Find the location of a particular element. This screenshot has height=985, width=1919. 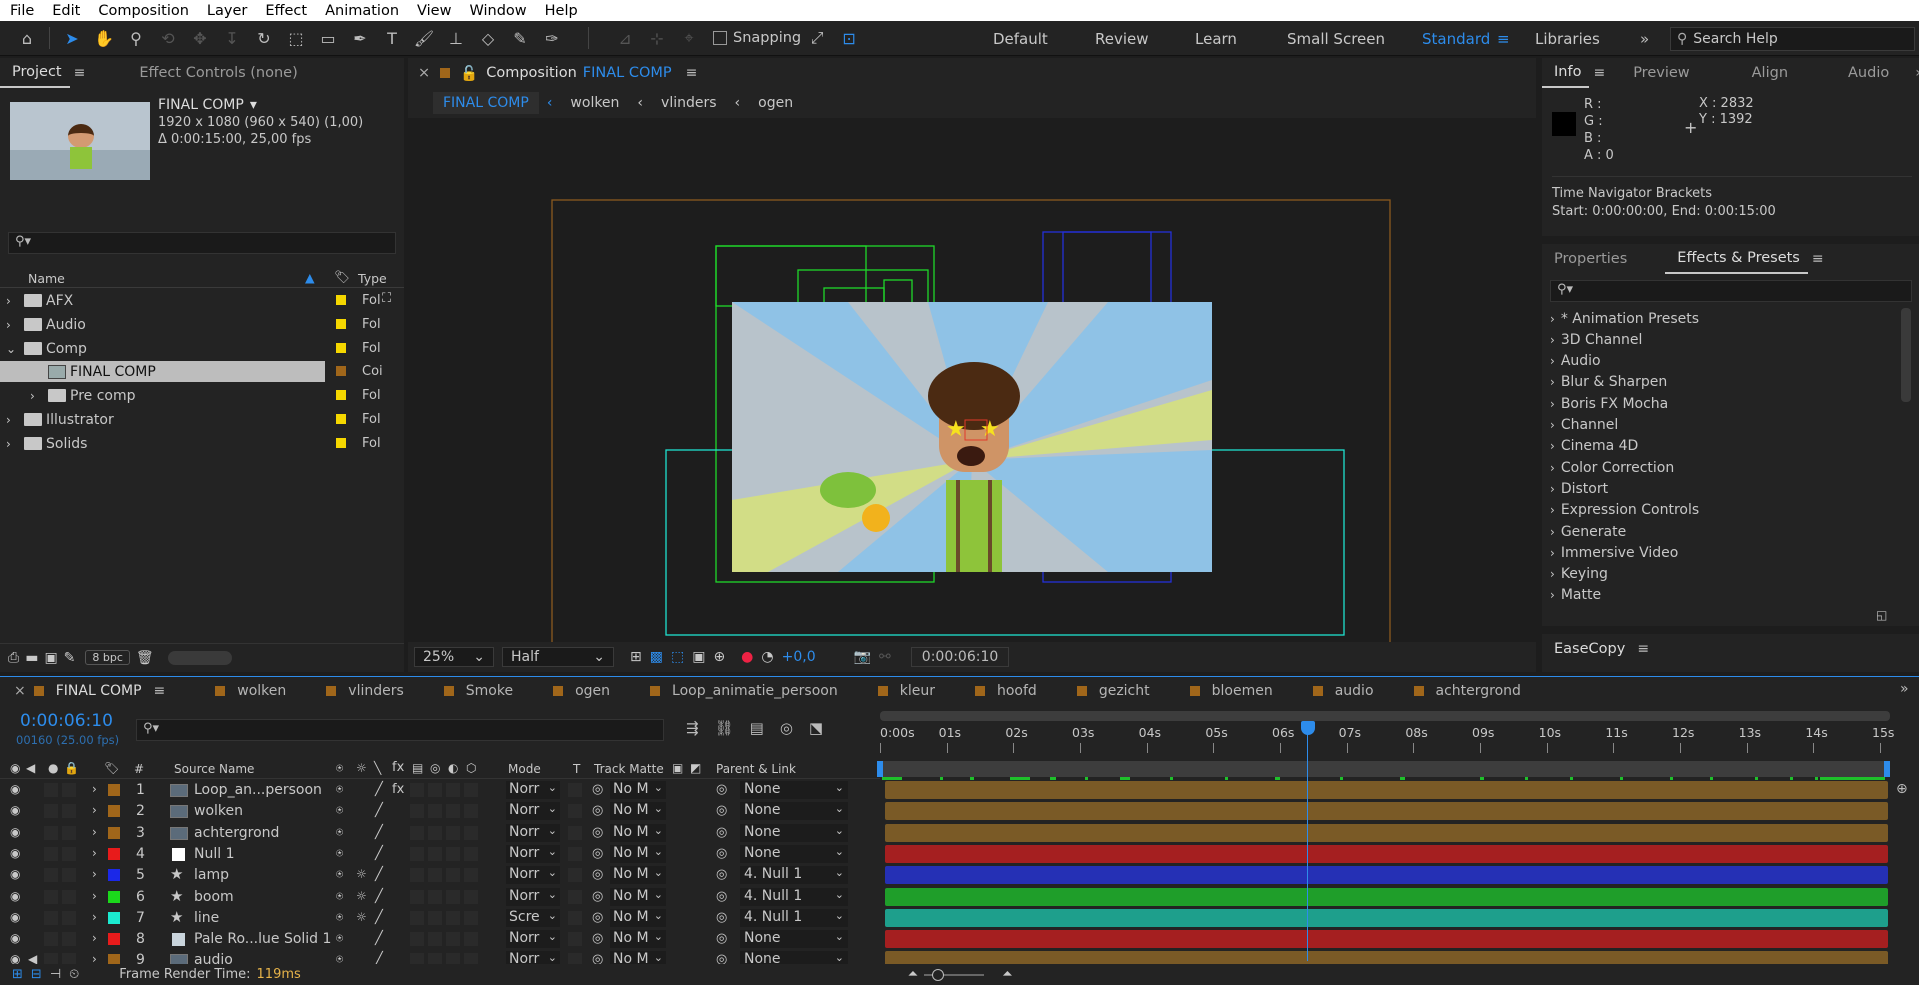

timeline-tab: bloemen is located at coordinates (1231, 691).